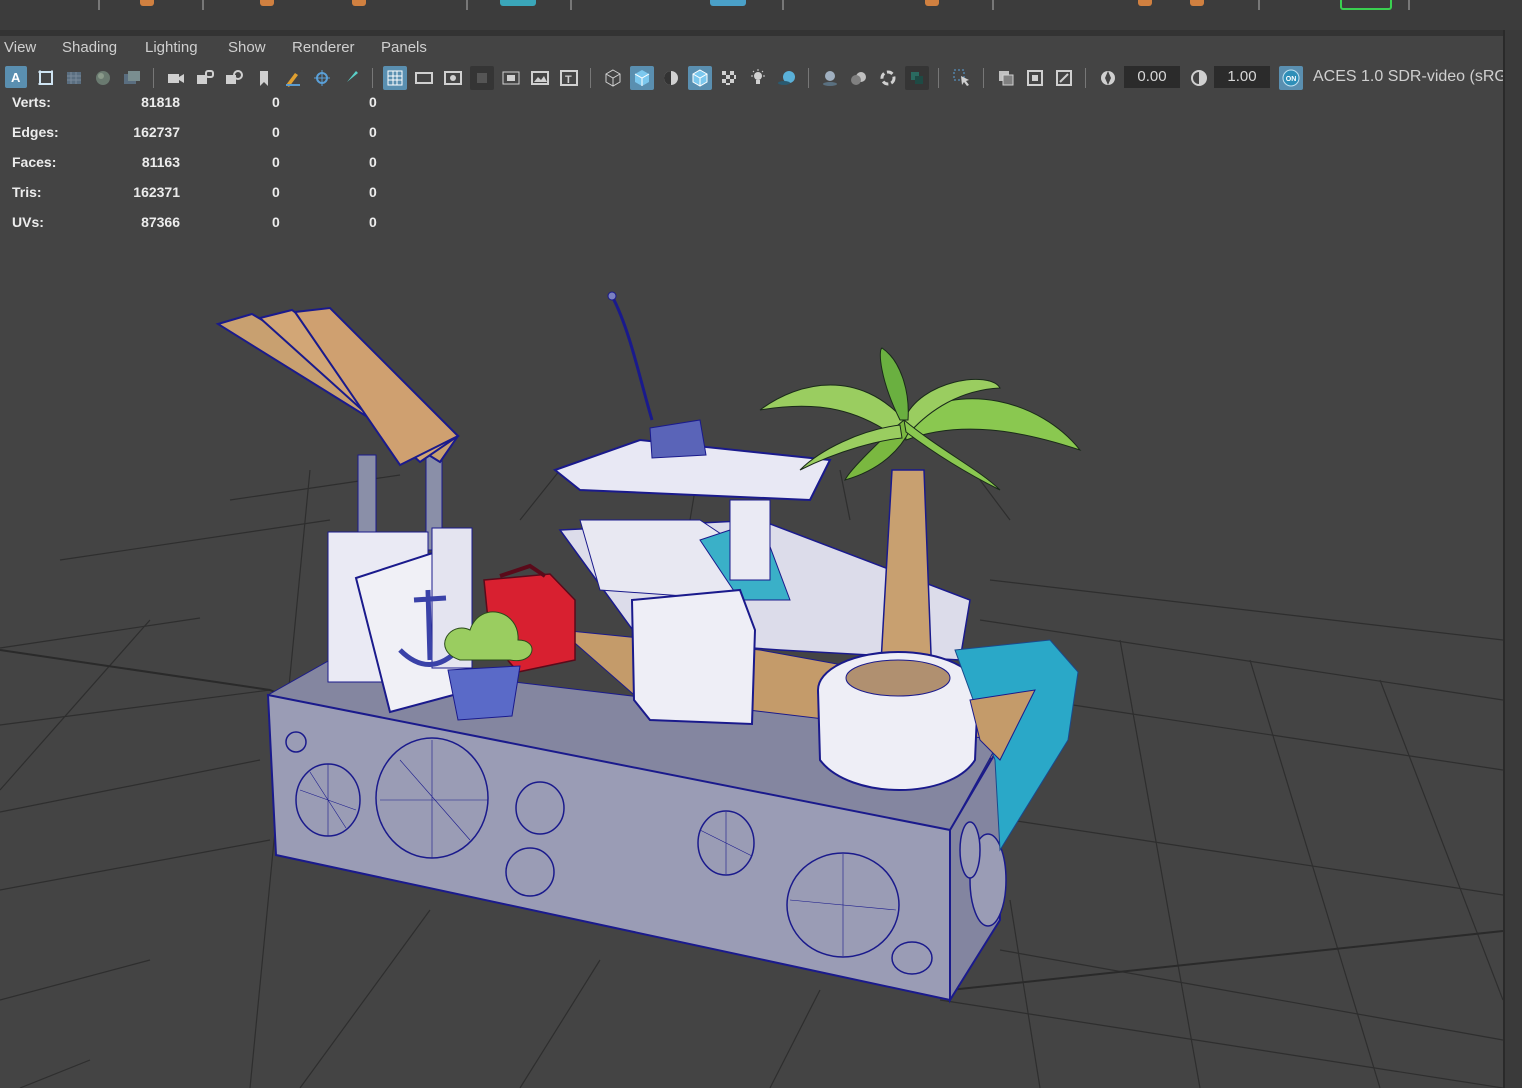 This screenshot has height=1088, width=1522. What do you see at coordinates (1152, 77) in the screenshot?
I see `exposure-field: 0.00` at bounding box center [1152, 77].